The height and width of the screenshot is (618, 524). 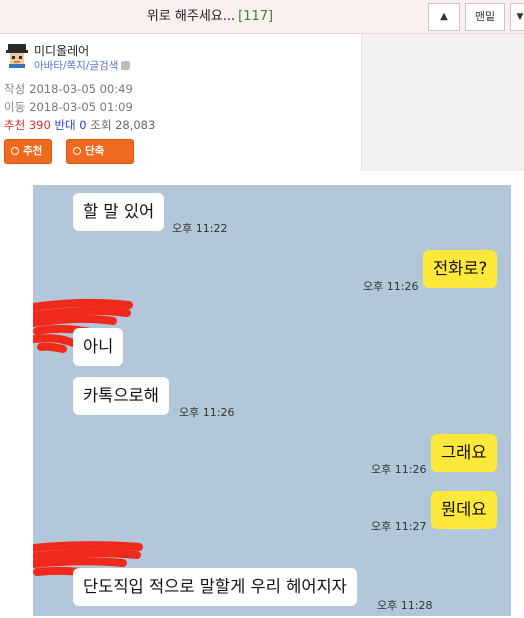 What do you see at coordinates (81, 107) in the screenshot?
I see `moved-value: 2018-03-05 01:09` at bounding box center [81, 107].